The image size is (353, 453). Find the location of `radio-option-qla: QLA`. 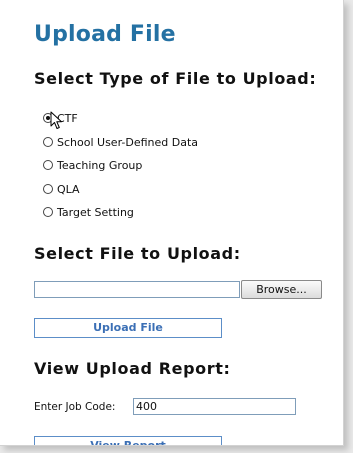

radio-option-qla: QLA is located at coordinates (61, 189).